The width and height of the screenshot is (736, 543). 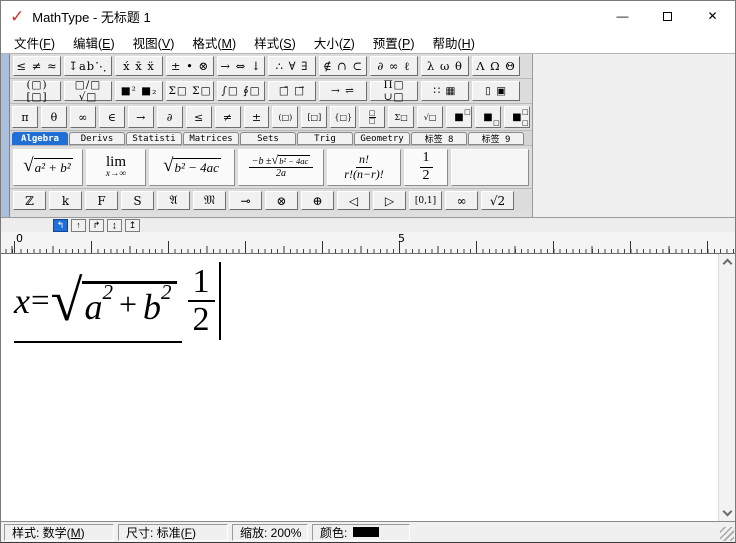 I want to click on minimize-button: —, so click(x=622, y=16).